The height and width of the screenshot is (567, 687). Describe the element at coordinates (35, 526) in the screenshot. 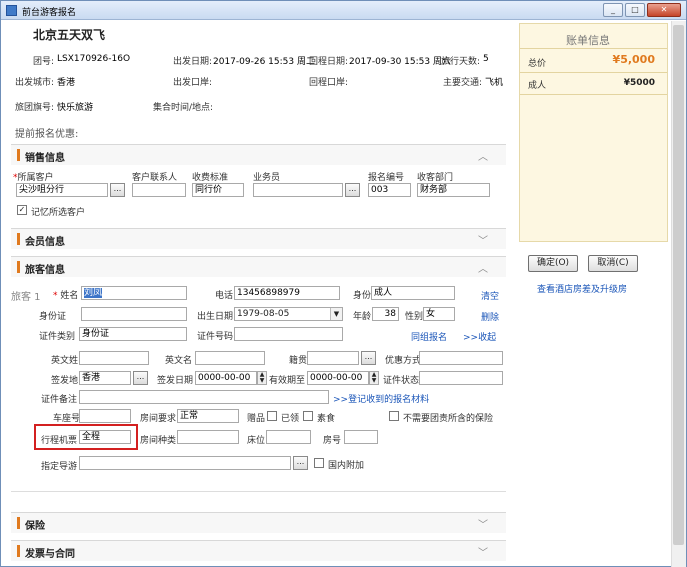

I see `section-insurance-title: 保险` at that location.